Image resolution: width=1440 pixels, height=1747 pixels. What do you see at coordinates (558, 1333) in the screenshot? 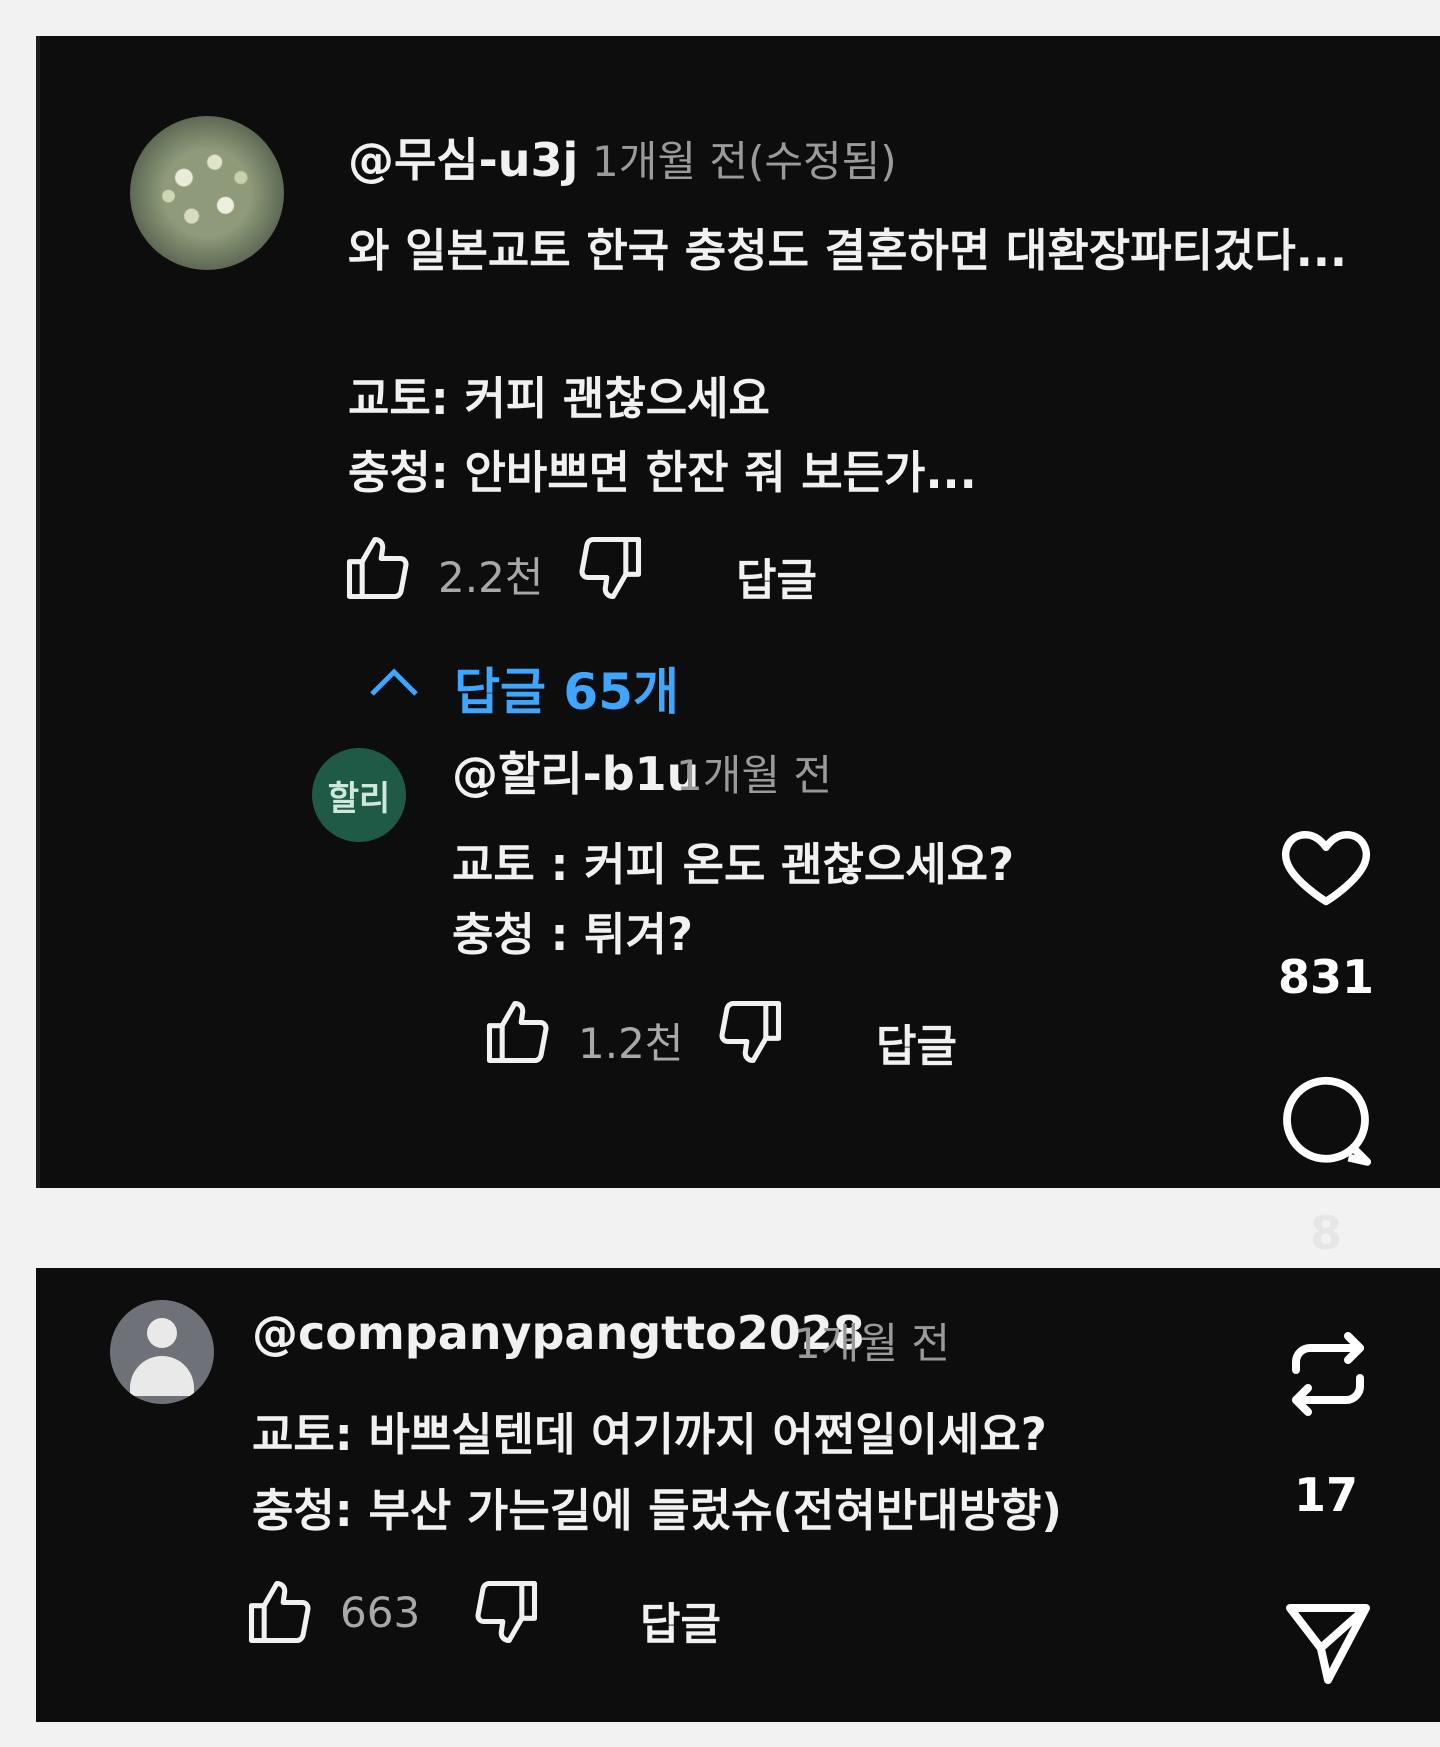
I see `comment-author: @companypangtto2028` at bounding box center [558, 1333].